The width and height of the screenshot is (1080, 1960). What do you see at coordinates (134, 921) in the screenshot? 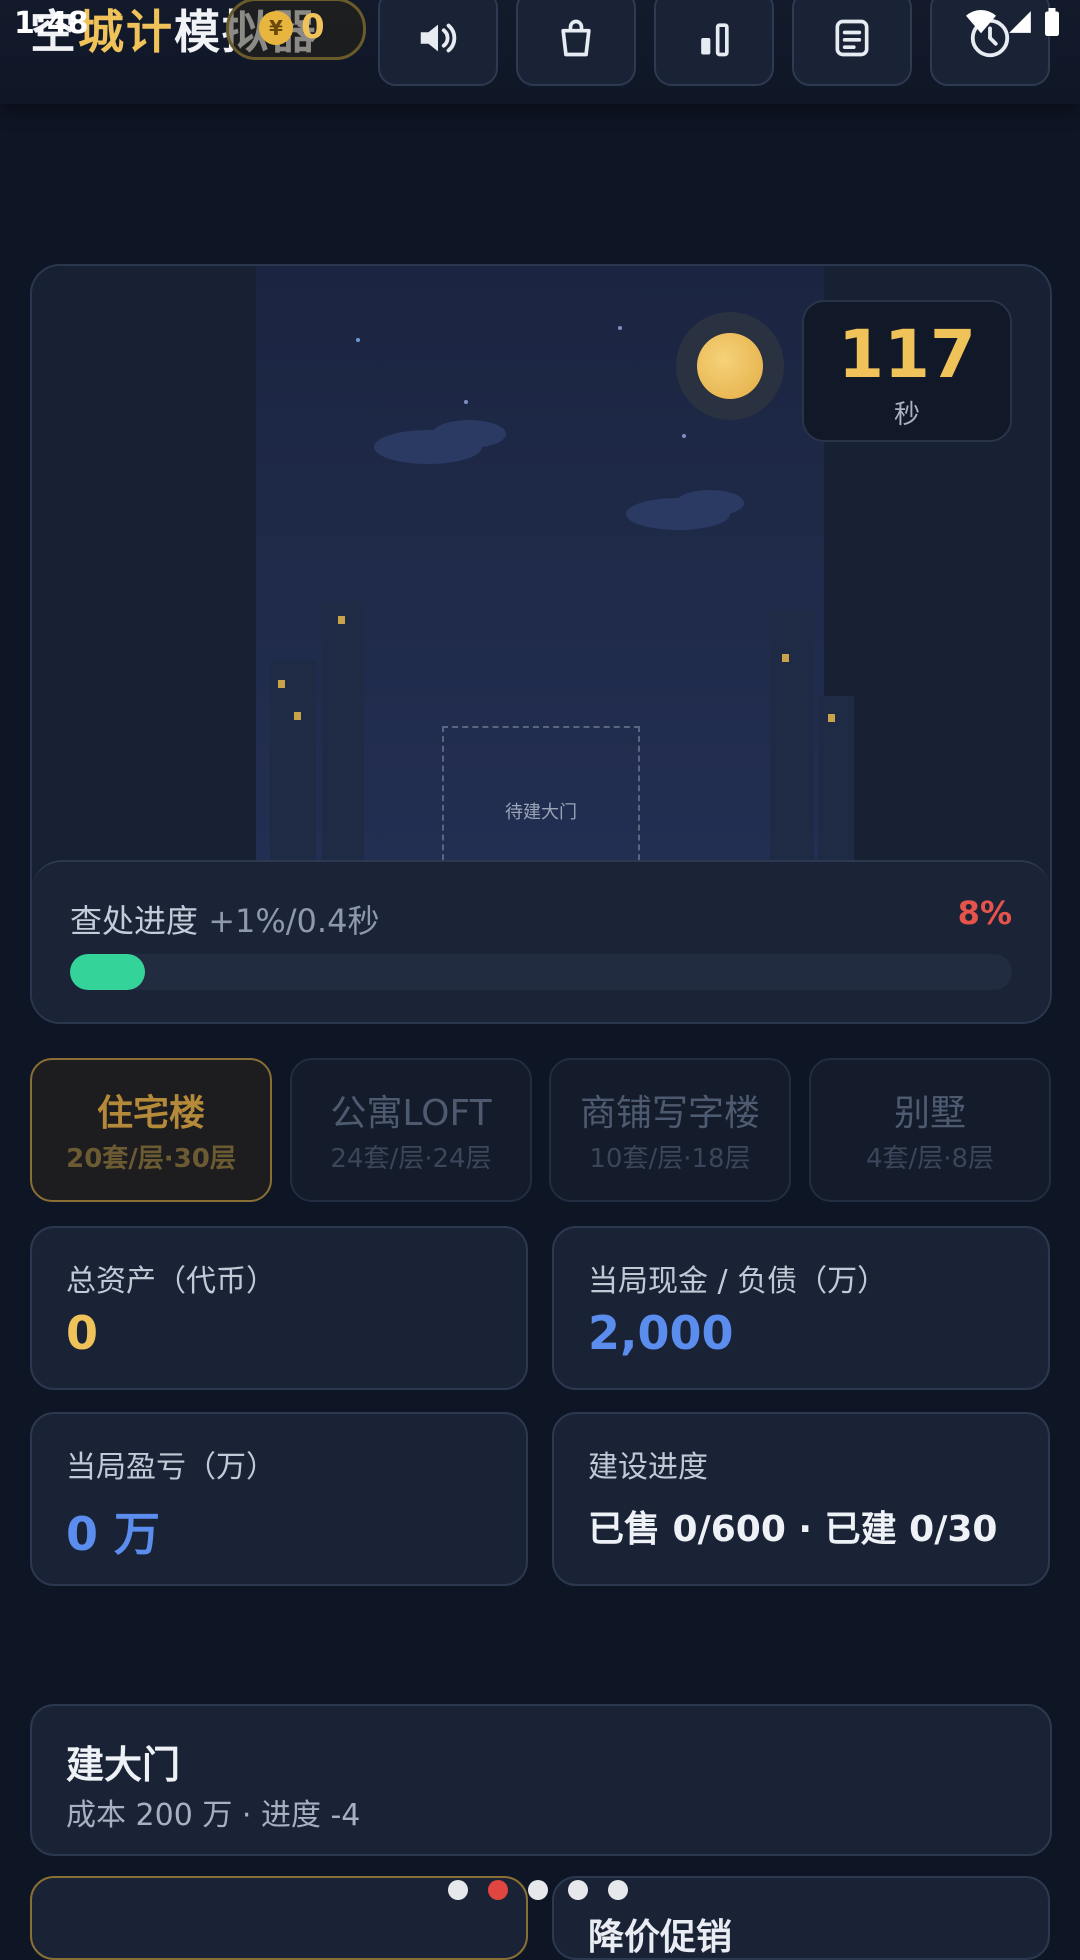
I see `progress-label-text: 查处进度` at bounding box center [134, 921].